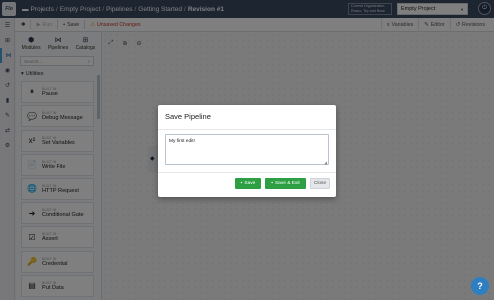 This screenshot has width=494, height=300. I want to click on help-label: ?, so click(480, 286).